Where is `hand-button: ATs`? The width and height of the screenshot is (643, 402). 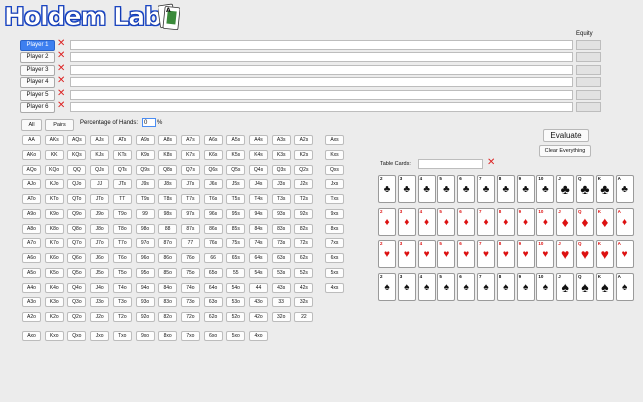 hand-button: ATs is located at coordinates (122, 140).